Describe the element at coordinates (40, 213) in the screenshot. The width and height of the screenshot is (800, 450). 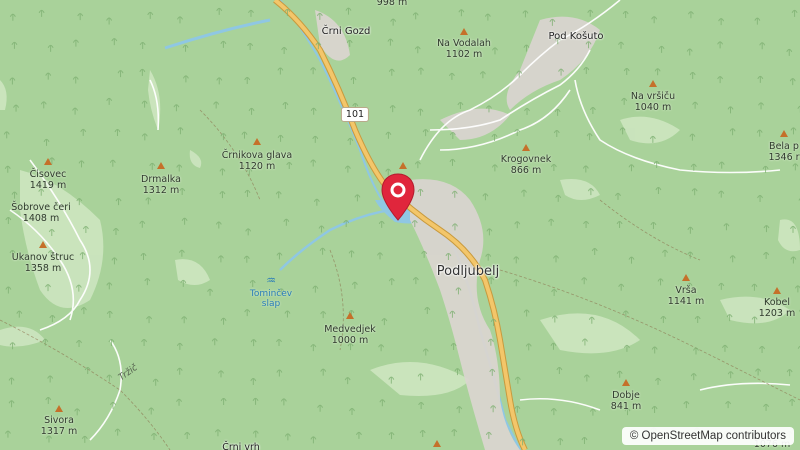
I see `peak-label-sobrove-ceri: Šobrove čeri 1408 m` at that location.